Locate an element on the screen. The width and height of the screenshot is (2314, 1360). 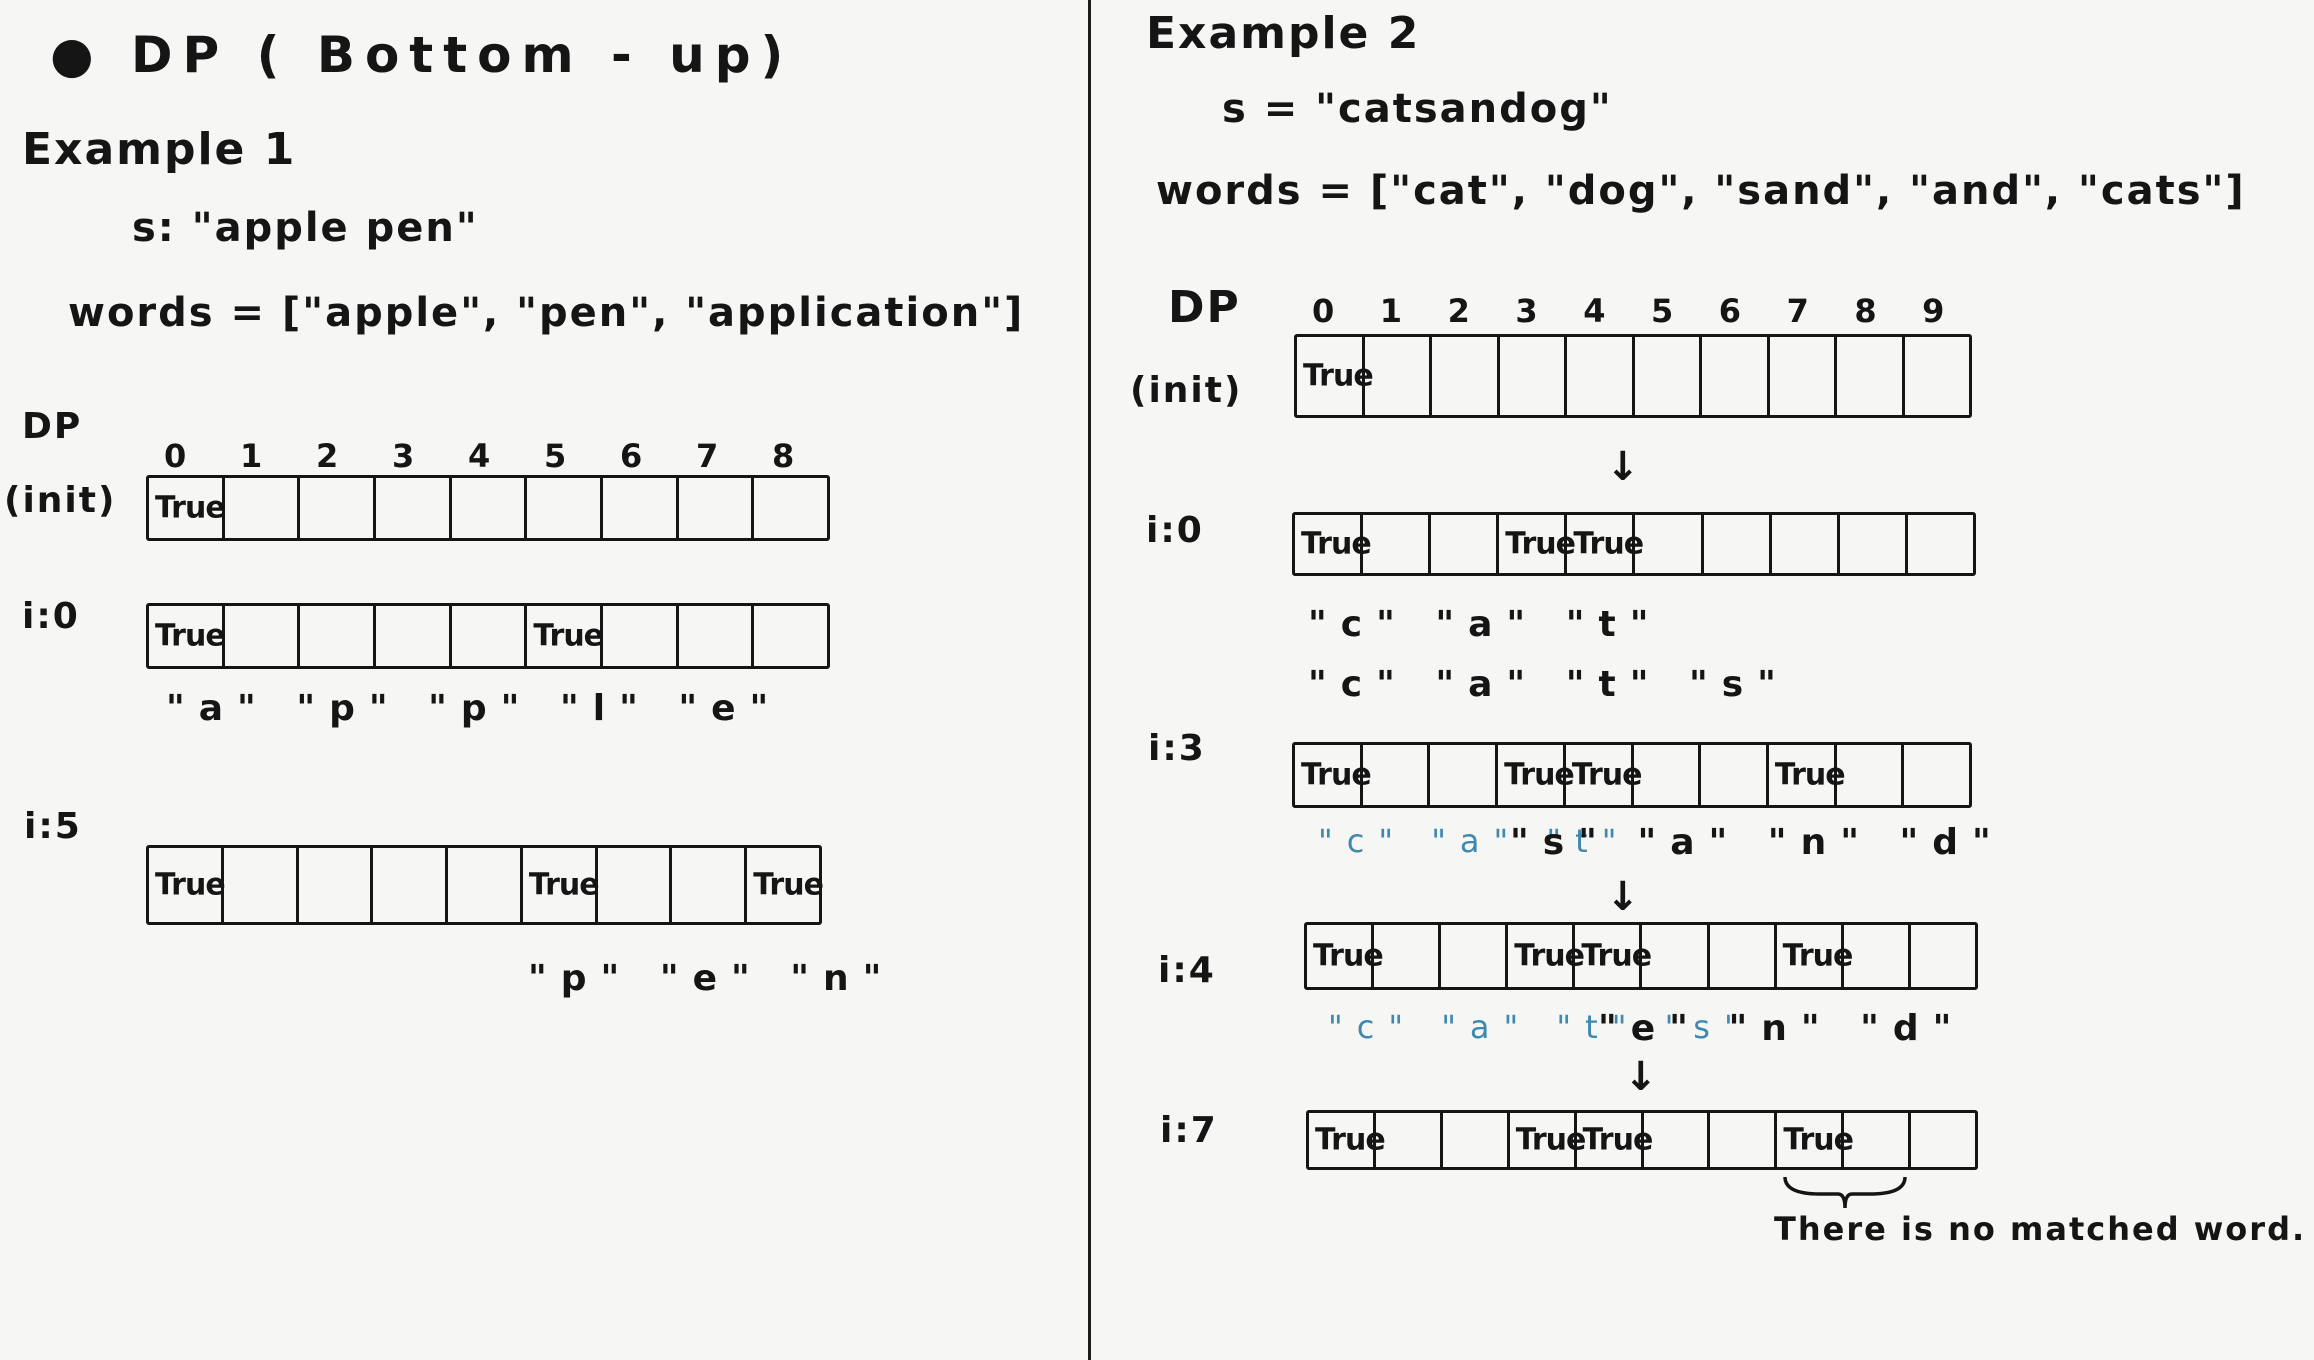
dp-array-step-0: True True is located at coordinates (488, 636).